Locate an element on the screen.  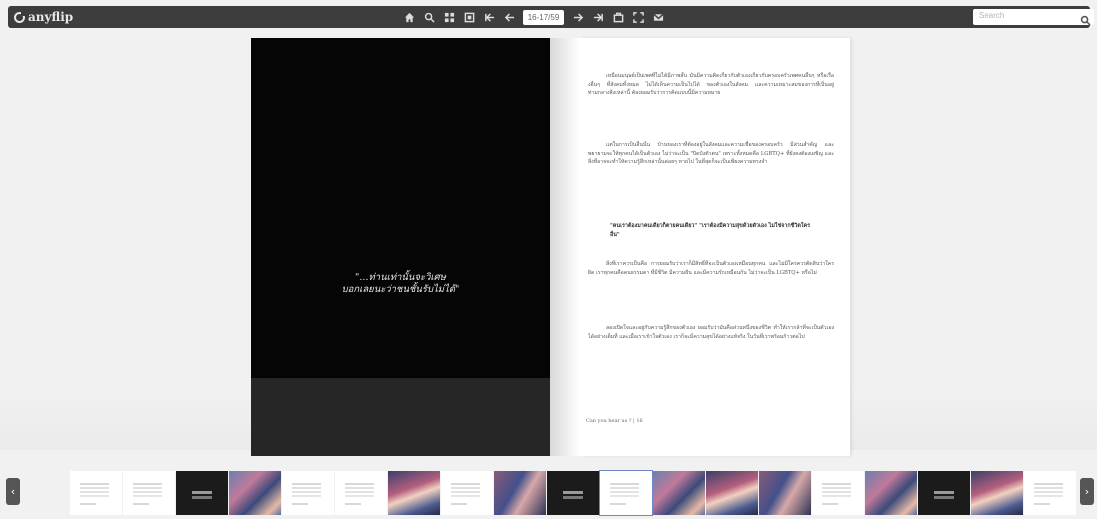
anyflip-logo: anyflip is located at coordinates (43, 17).